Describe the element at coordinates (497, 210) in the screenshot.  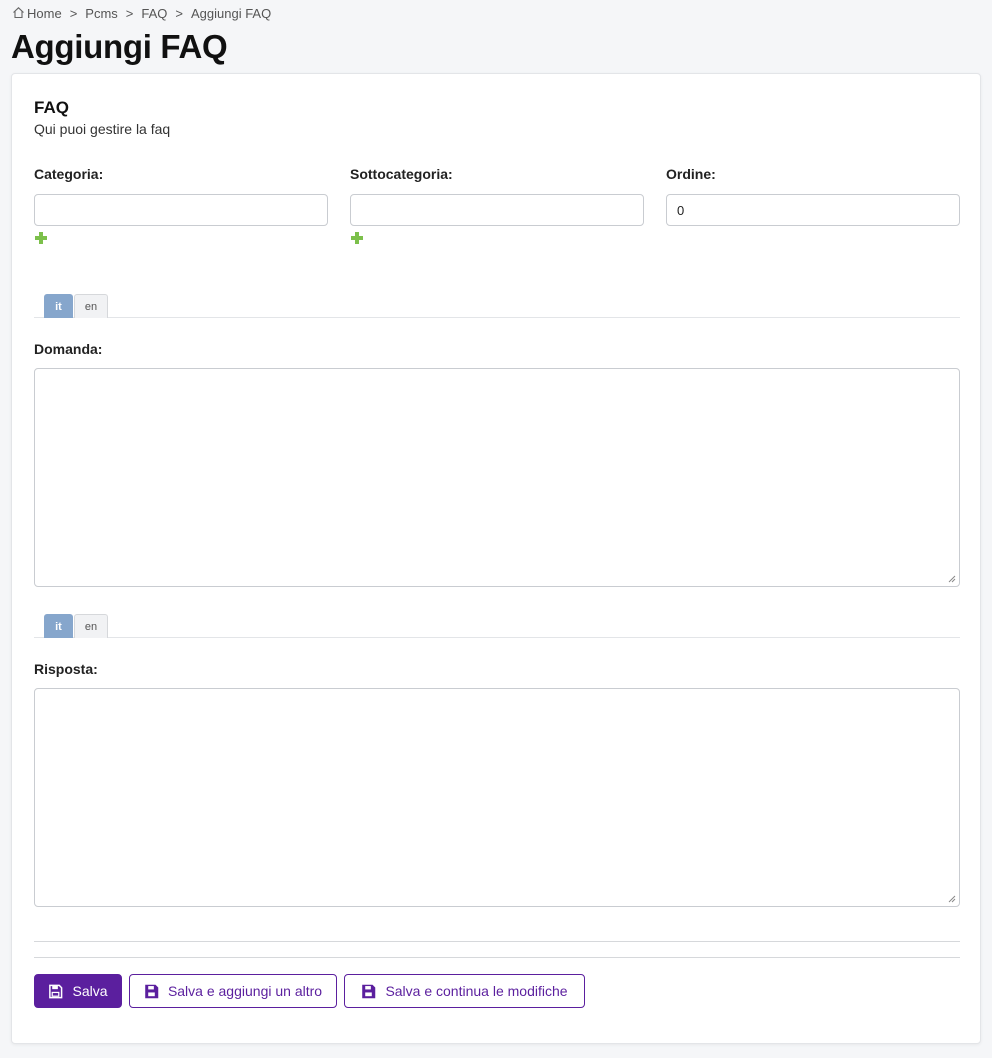
I see `sottocategoria-input` at that location.